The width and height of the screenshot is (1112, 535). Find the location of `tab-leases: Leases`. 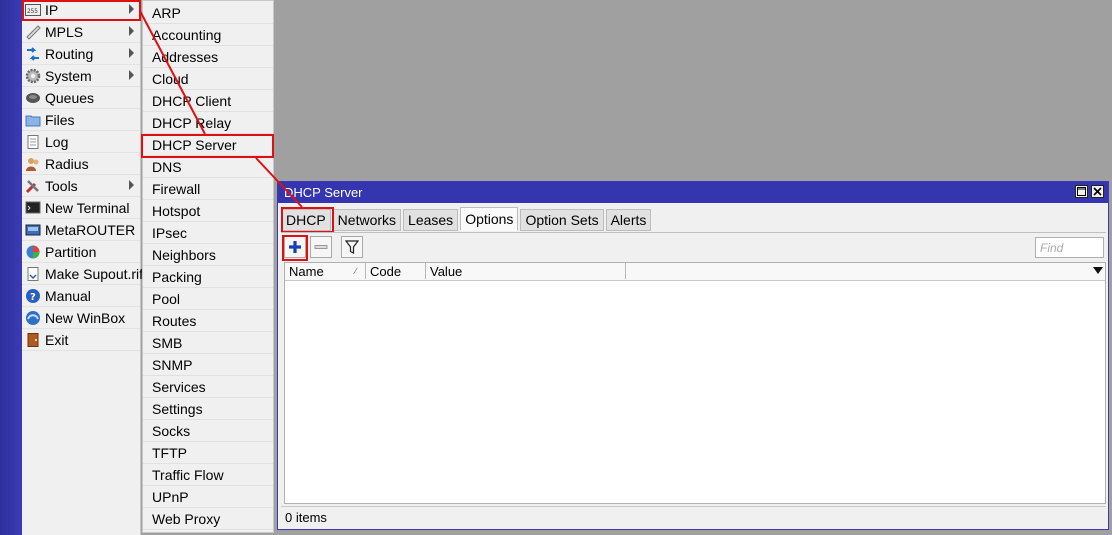

tab-leases: Leases is located at coordinates (431, 220).